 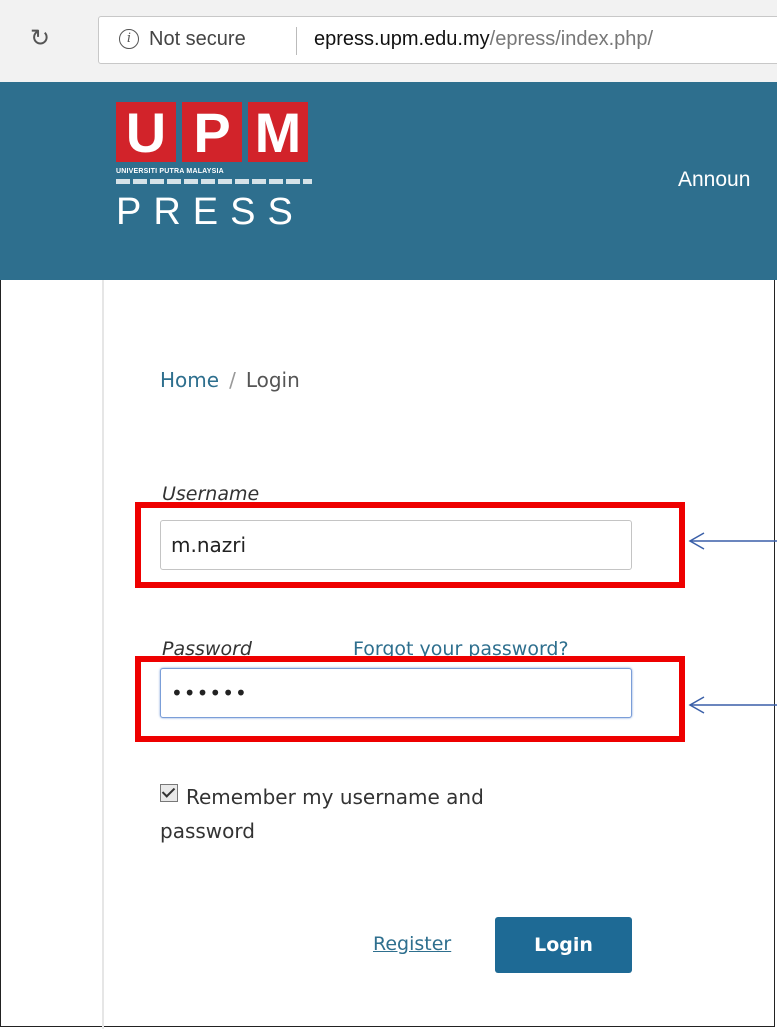 I want to click on security-label: Not secure, so click(x=197, y=39).